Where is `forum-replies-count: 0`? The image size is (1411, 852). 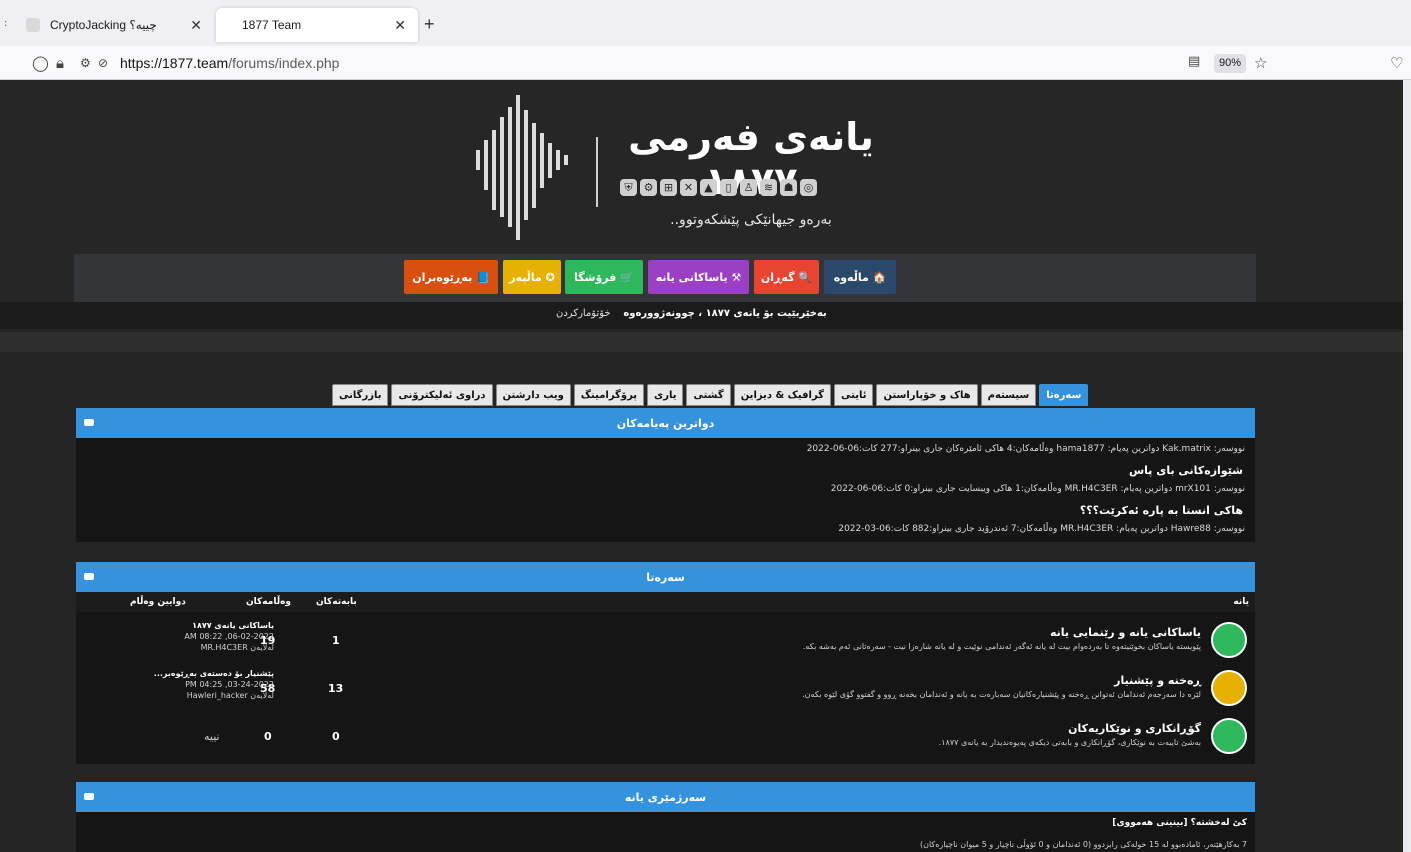
forum-replies-count: 0 is located at coordinates (268, 736).